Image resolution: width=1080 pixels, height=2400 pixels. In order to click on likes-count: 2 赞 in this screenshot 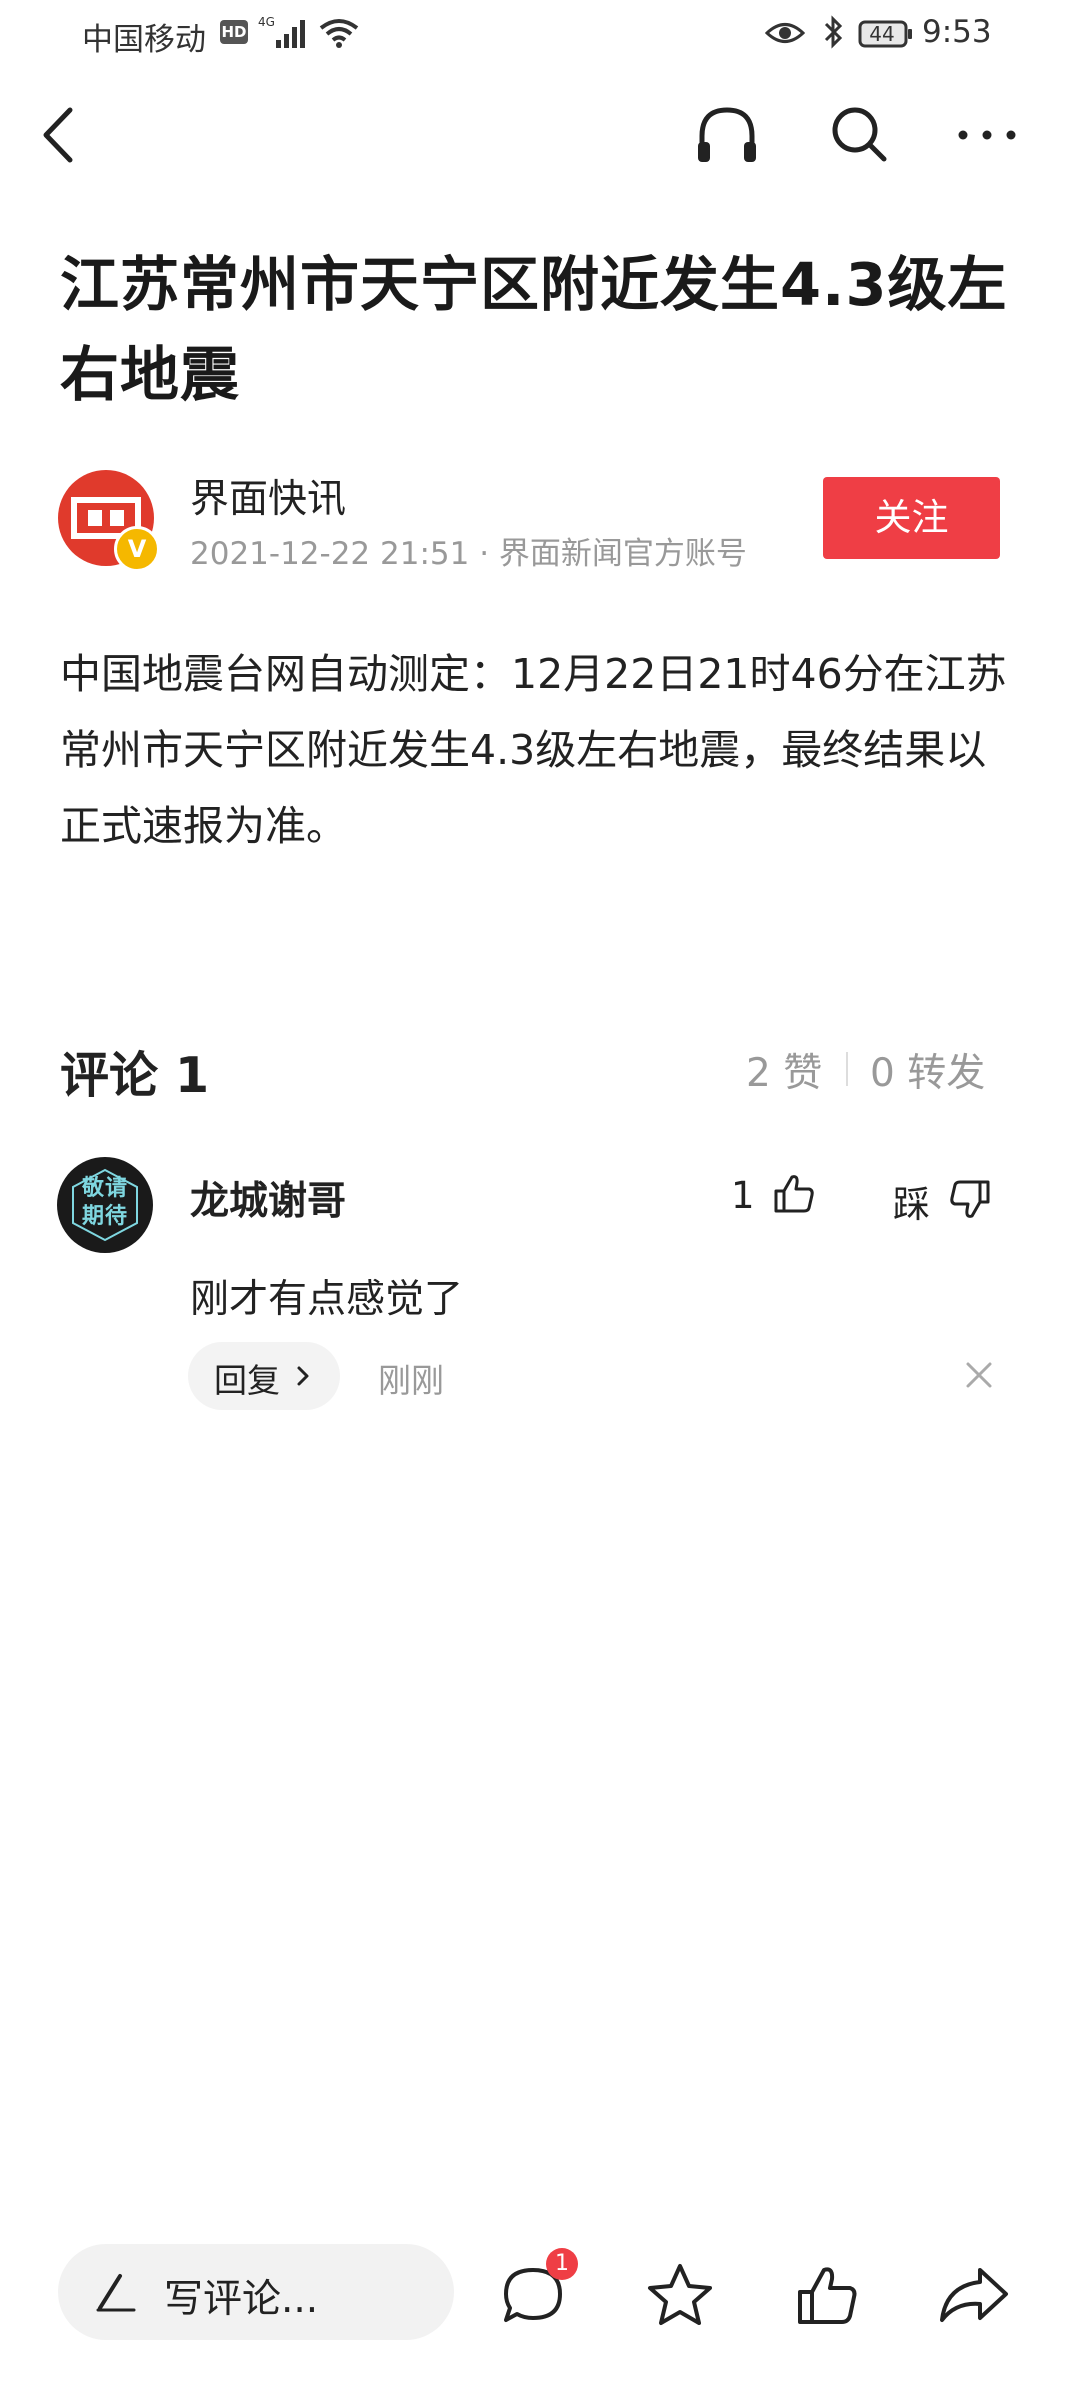, I will do `click(784, 1073)`.